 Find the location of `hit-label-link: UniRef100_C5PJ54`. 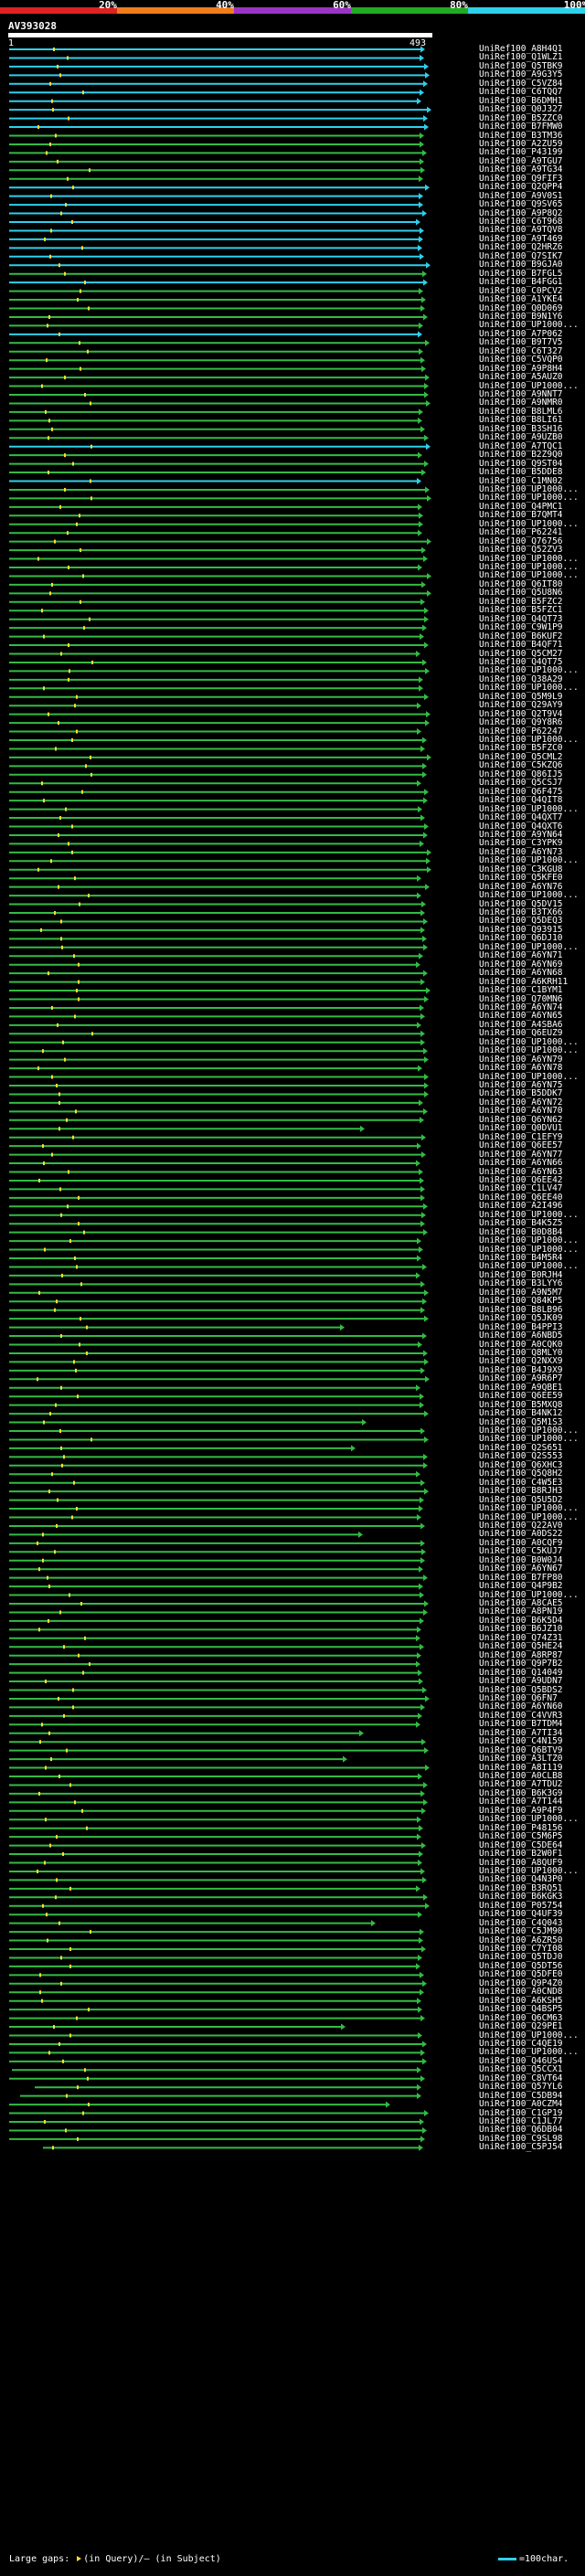

hit-label-link: UniRef100_C5PJ54 is located at coordinates (521, 2147).